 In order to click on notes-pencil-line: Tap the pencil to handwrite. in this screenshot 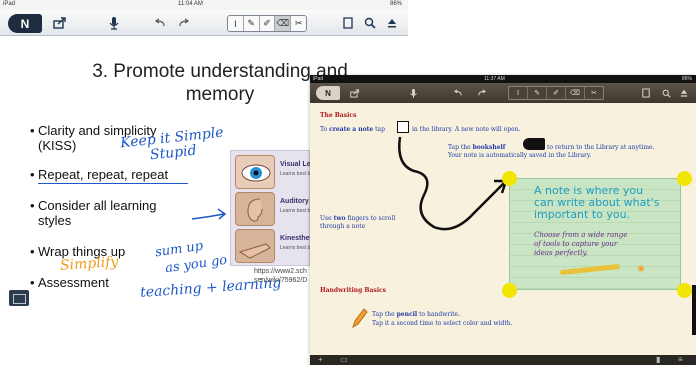, I will do `click(416, 314)`.